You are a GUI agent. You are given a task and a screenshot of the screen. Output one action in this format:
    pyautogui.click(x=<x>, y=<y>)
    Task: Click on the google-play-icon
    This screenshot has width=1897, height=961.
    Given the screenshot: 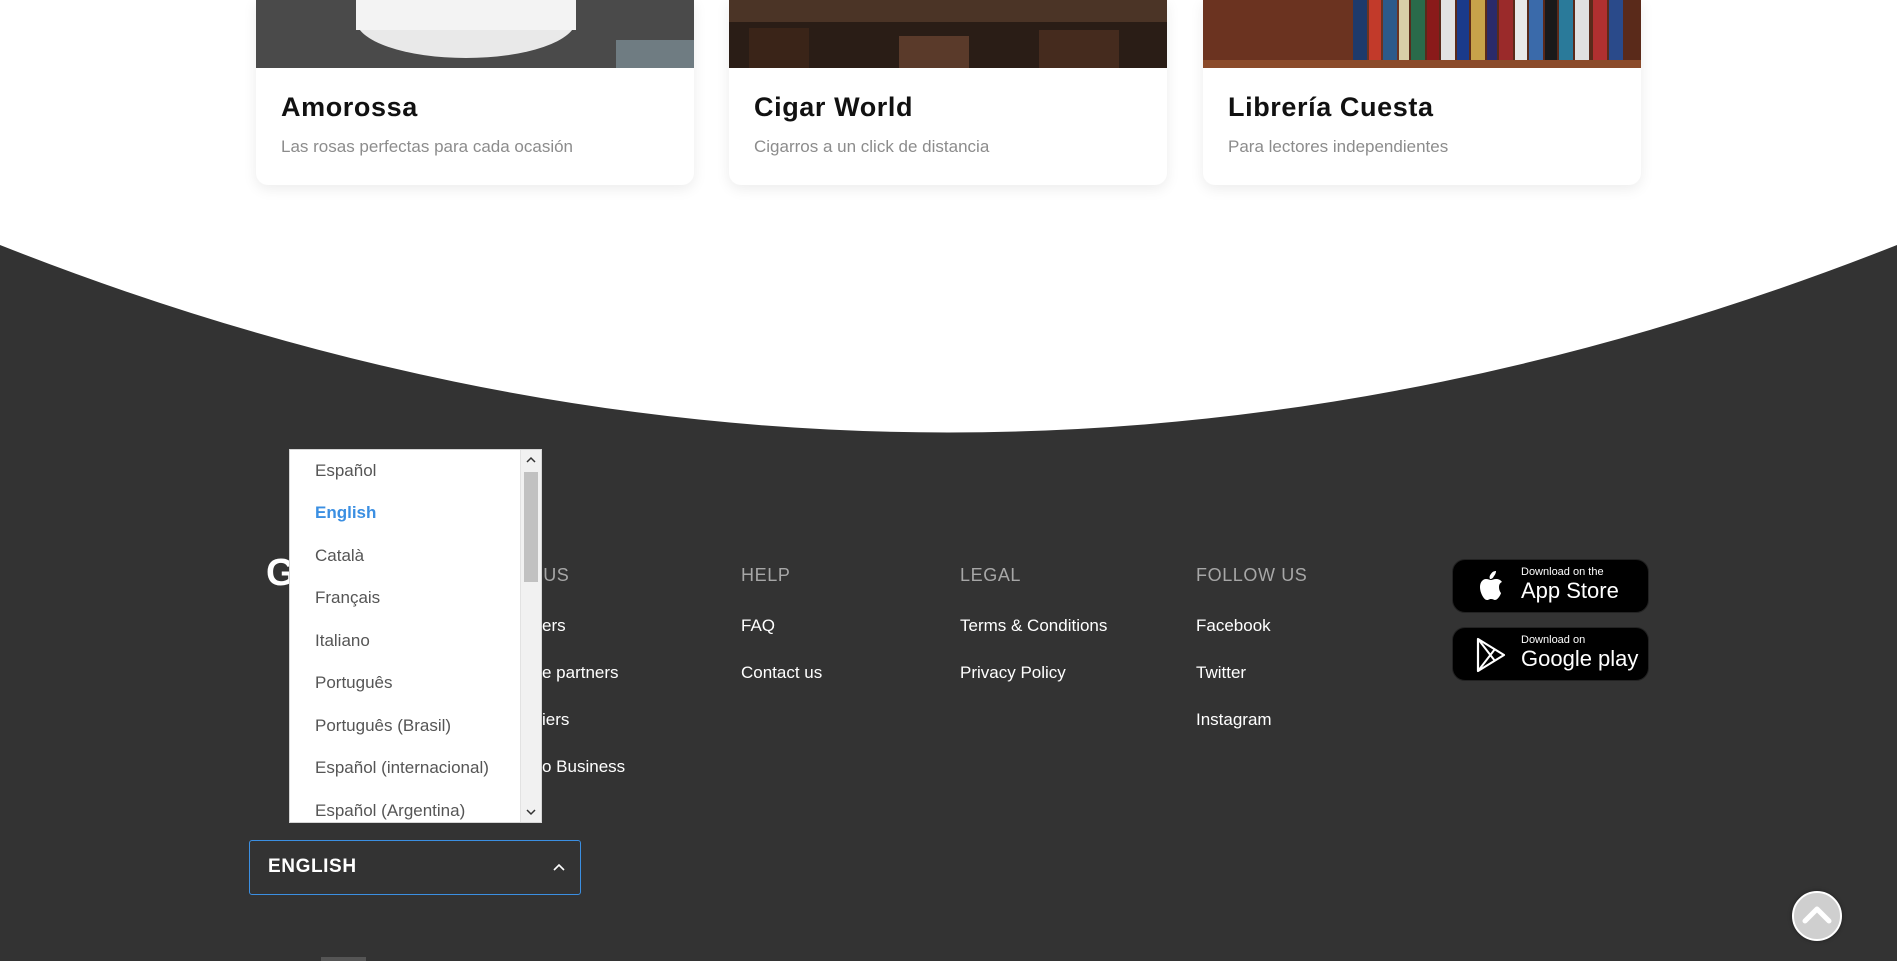 What is the action you would take?
    pyautogui.click(x=1491, y=655)
    